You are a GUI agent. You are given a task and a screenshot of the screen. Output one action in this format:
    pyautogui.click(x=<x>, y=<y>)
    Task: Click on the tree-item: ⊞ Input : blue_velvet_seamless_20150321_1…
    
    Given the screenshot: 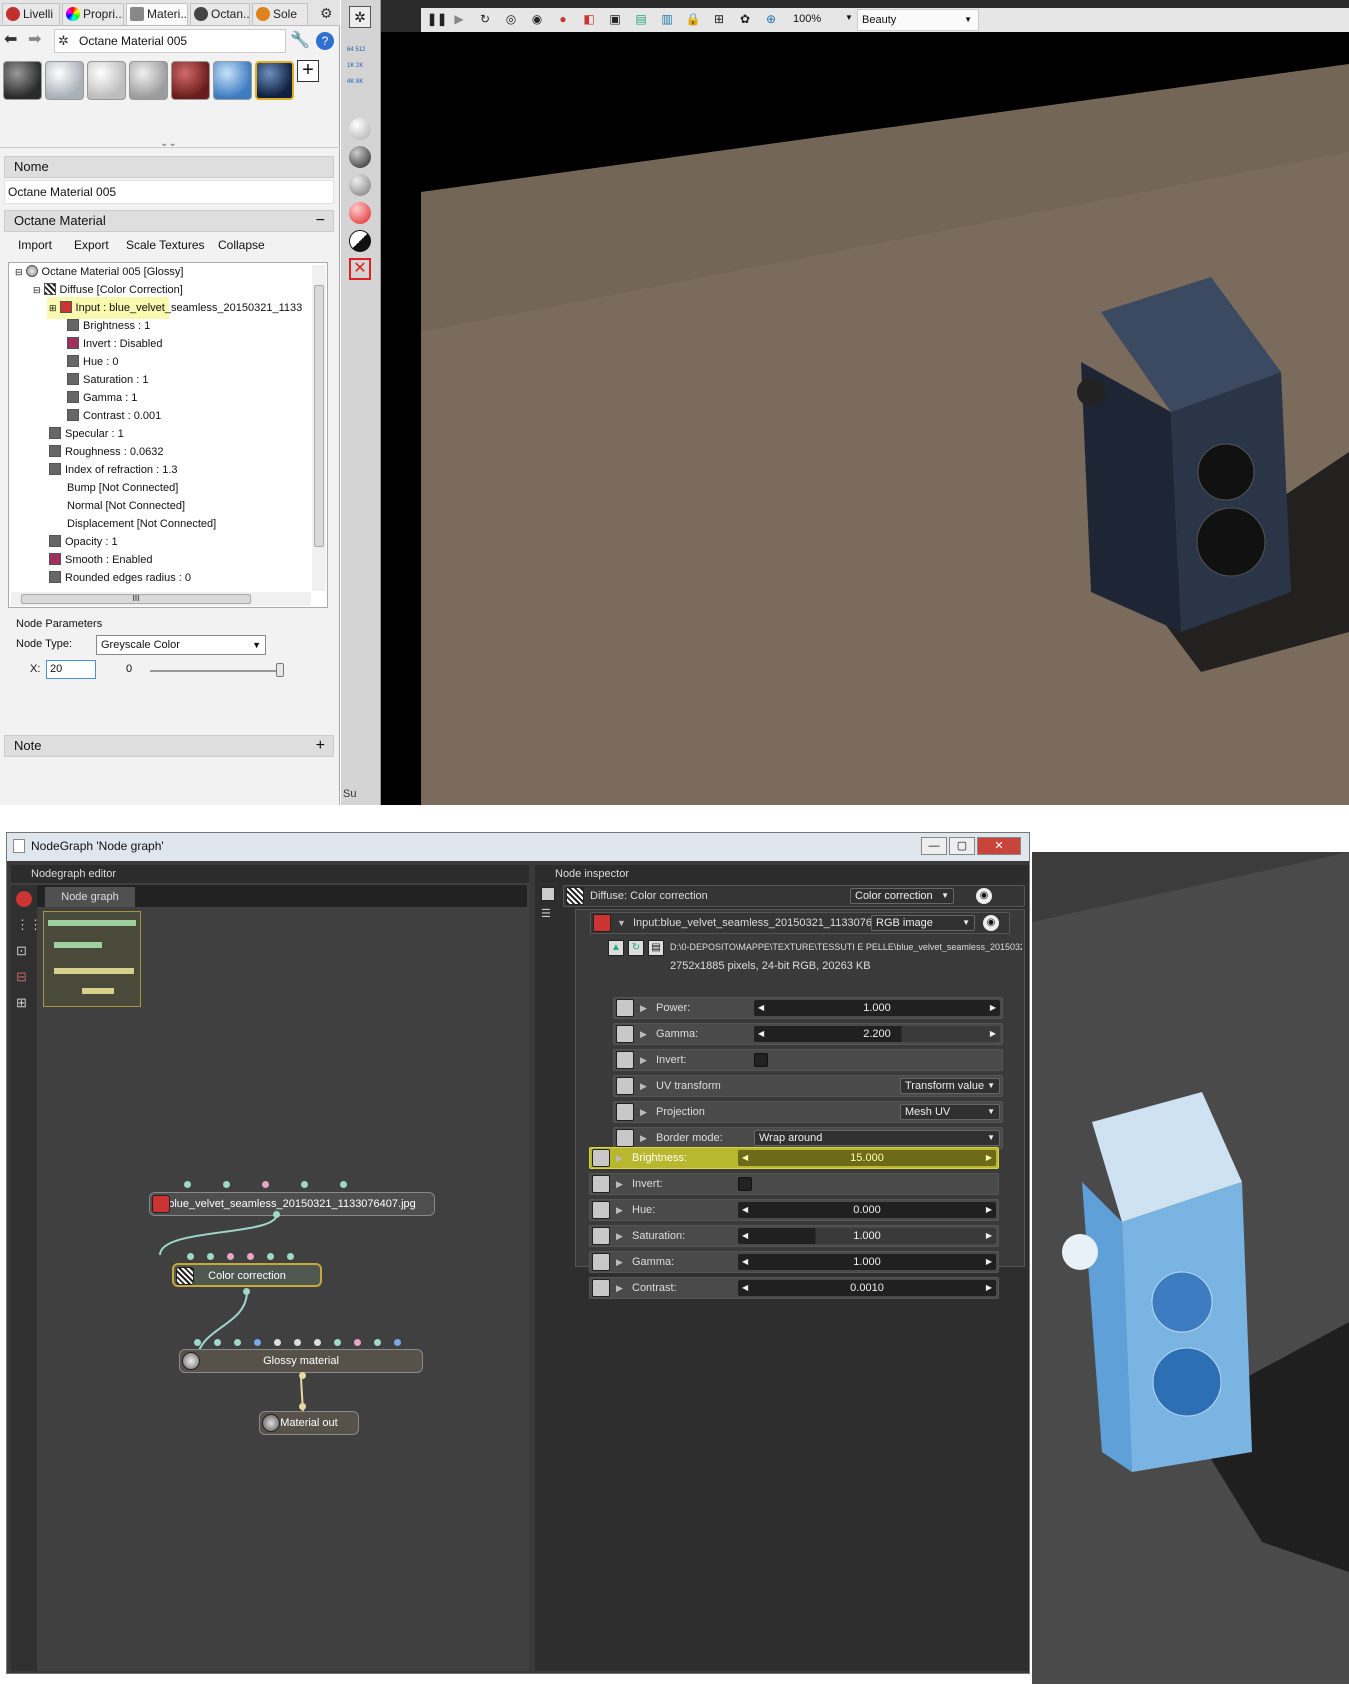 What is the action you would take?
    pyautogui.click(x=175, y=308)
    